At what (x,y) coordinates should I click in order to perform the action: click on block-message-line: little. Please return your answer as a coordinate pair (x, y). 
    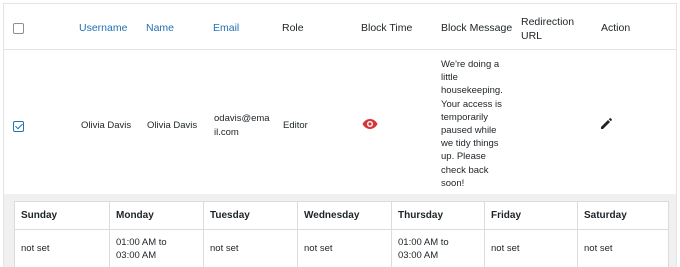
    Looking at the image, I should click on (449, 78).